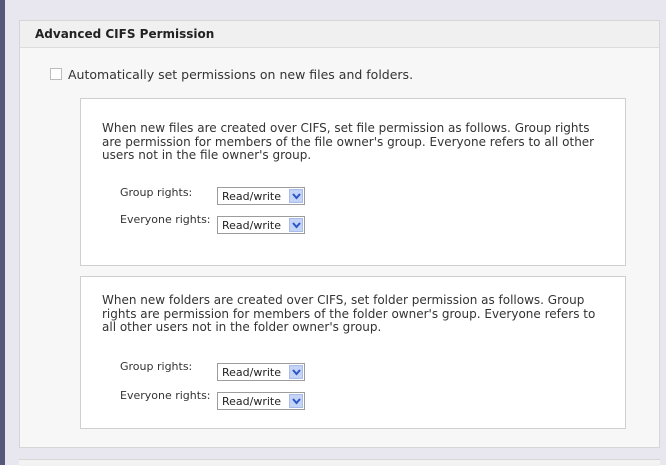 Image resolution: width=666 pixels, height=466 pixels. What do you see at coordinates (252, 196) in the screenshot?
I see `file-group-rights-value: Read/write` at bounding box center [252, 196].